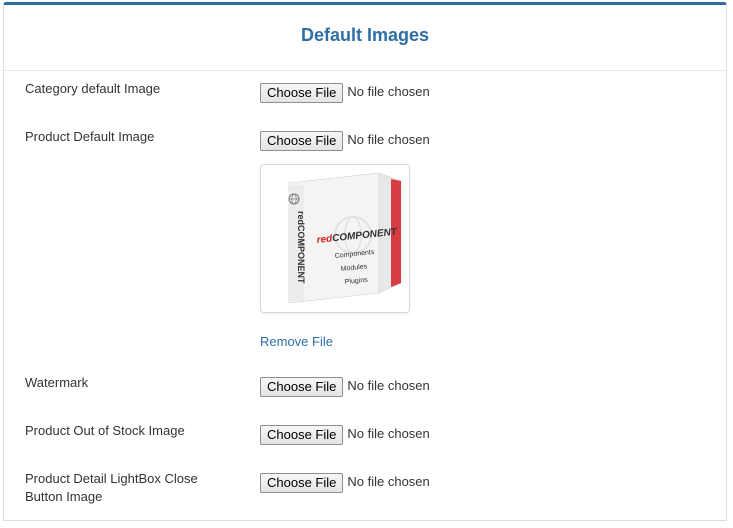 The width and height of the screenshot is (733, 528). Describe the element at coordinates (345, 142) in the screenshot. I see `product-default-image-input: Choose File No file chosen` at that location.